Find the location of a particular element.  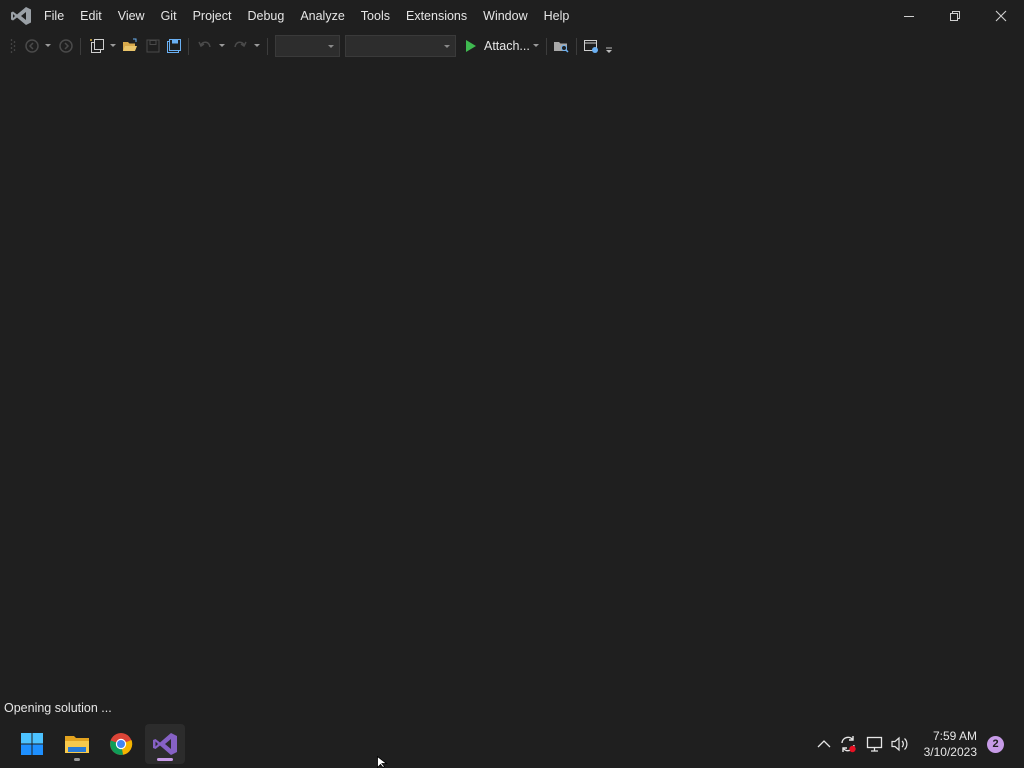

restore-button is located at coordinates (955, 16).